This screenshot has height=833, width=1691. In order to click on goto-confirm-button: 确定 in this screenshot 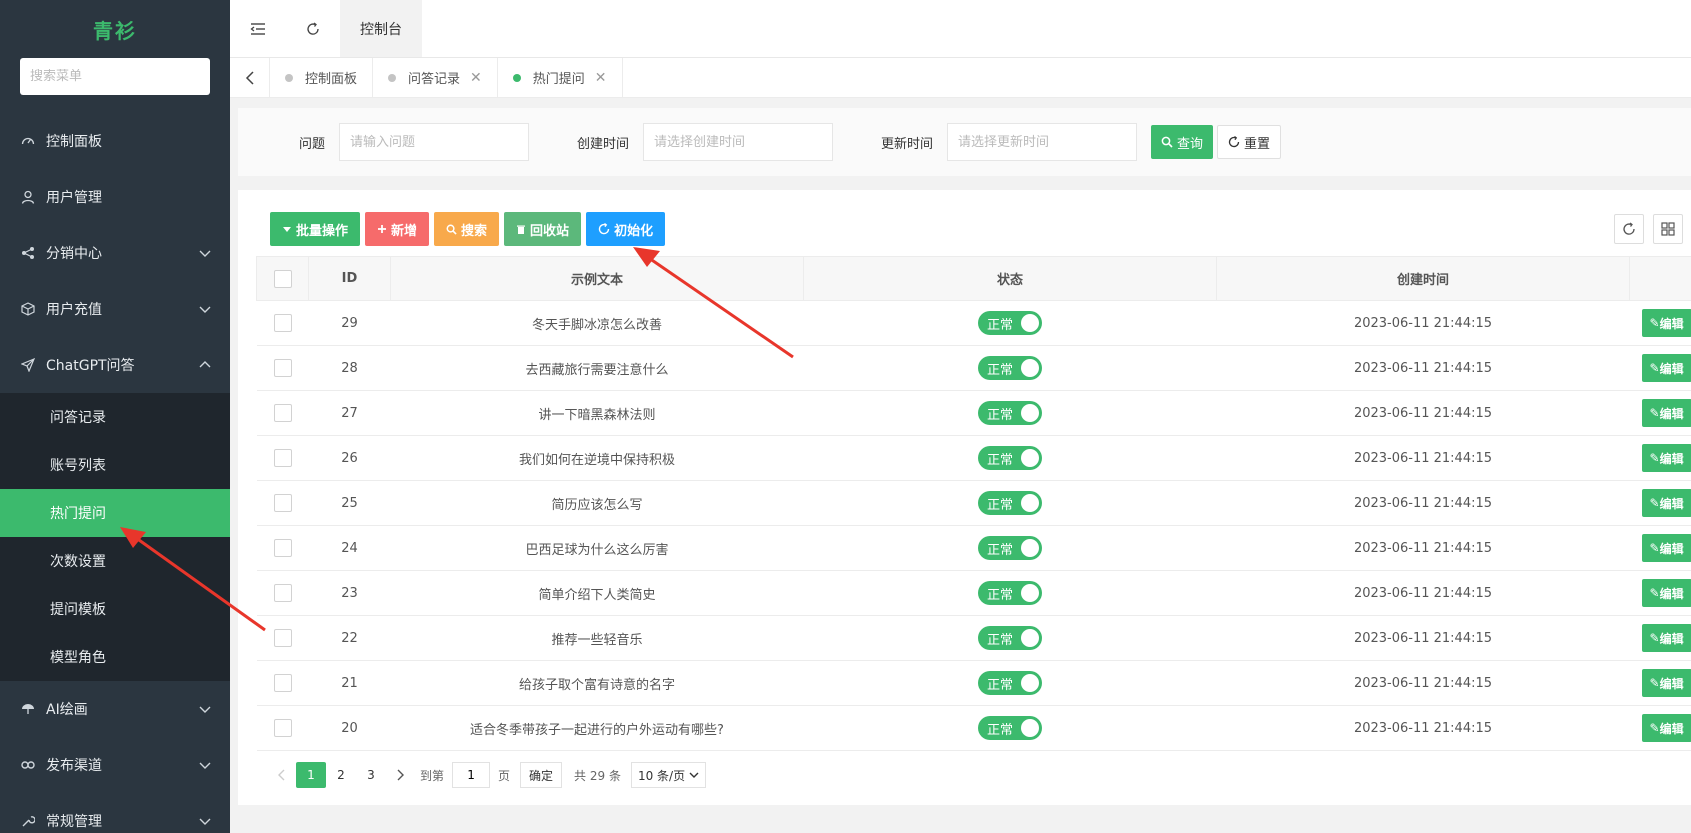, I will do `click(541, 775)`.